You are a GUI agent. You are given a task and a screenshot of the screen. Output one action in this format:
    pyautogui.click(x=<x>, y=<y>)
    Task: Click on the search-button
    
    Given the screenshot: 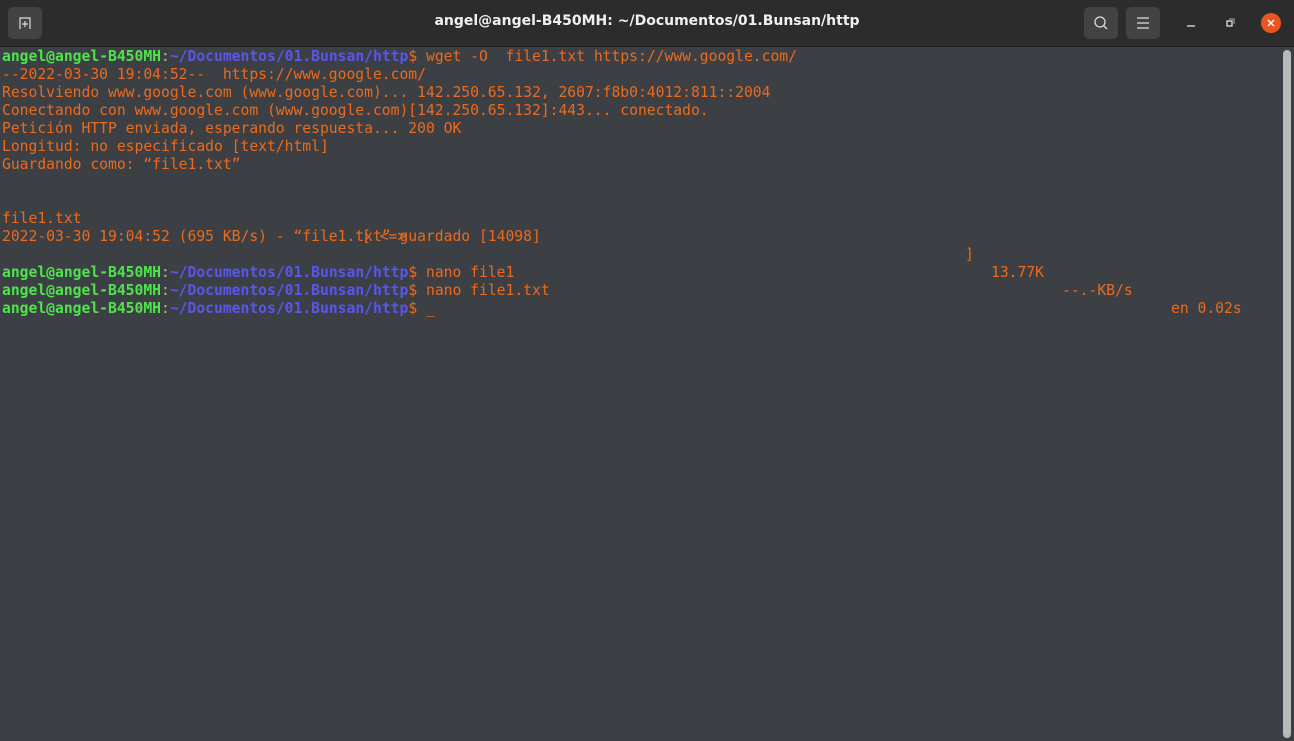 What is the action you would take?
    pyautogui.click(x=1101, y=23)
    